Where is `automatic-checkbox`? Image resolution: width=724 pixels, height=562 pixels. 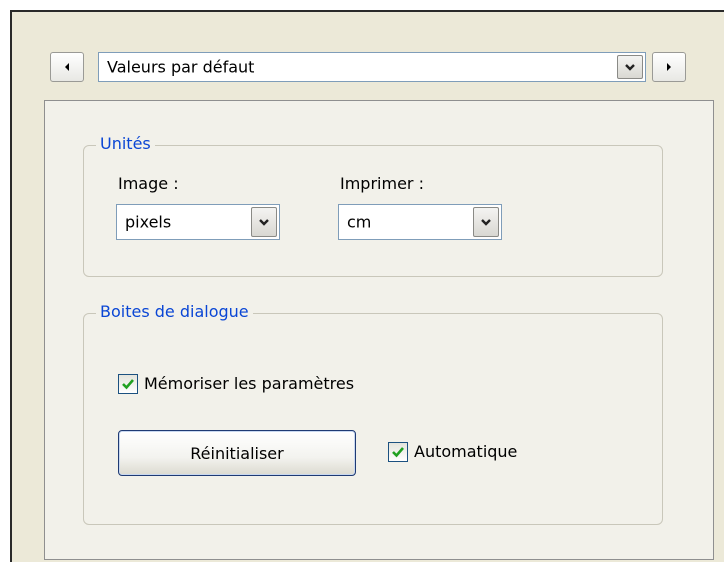 automatic-checkbox is located at coordinates (398, 452).